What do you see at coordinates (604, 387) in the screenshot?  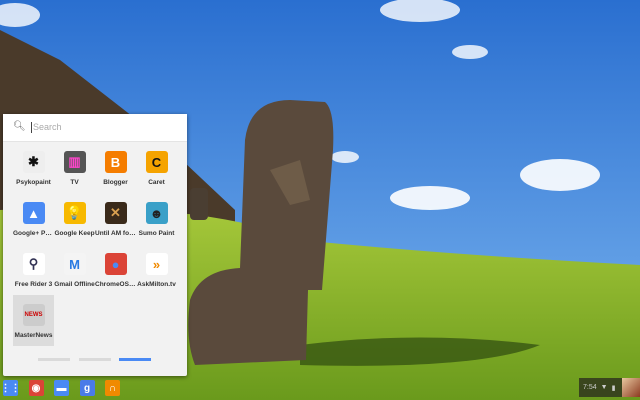 I see `wifi-icon: ▼` at bounding box center [604, 387].